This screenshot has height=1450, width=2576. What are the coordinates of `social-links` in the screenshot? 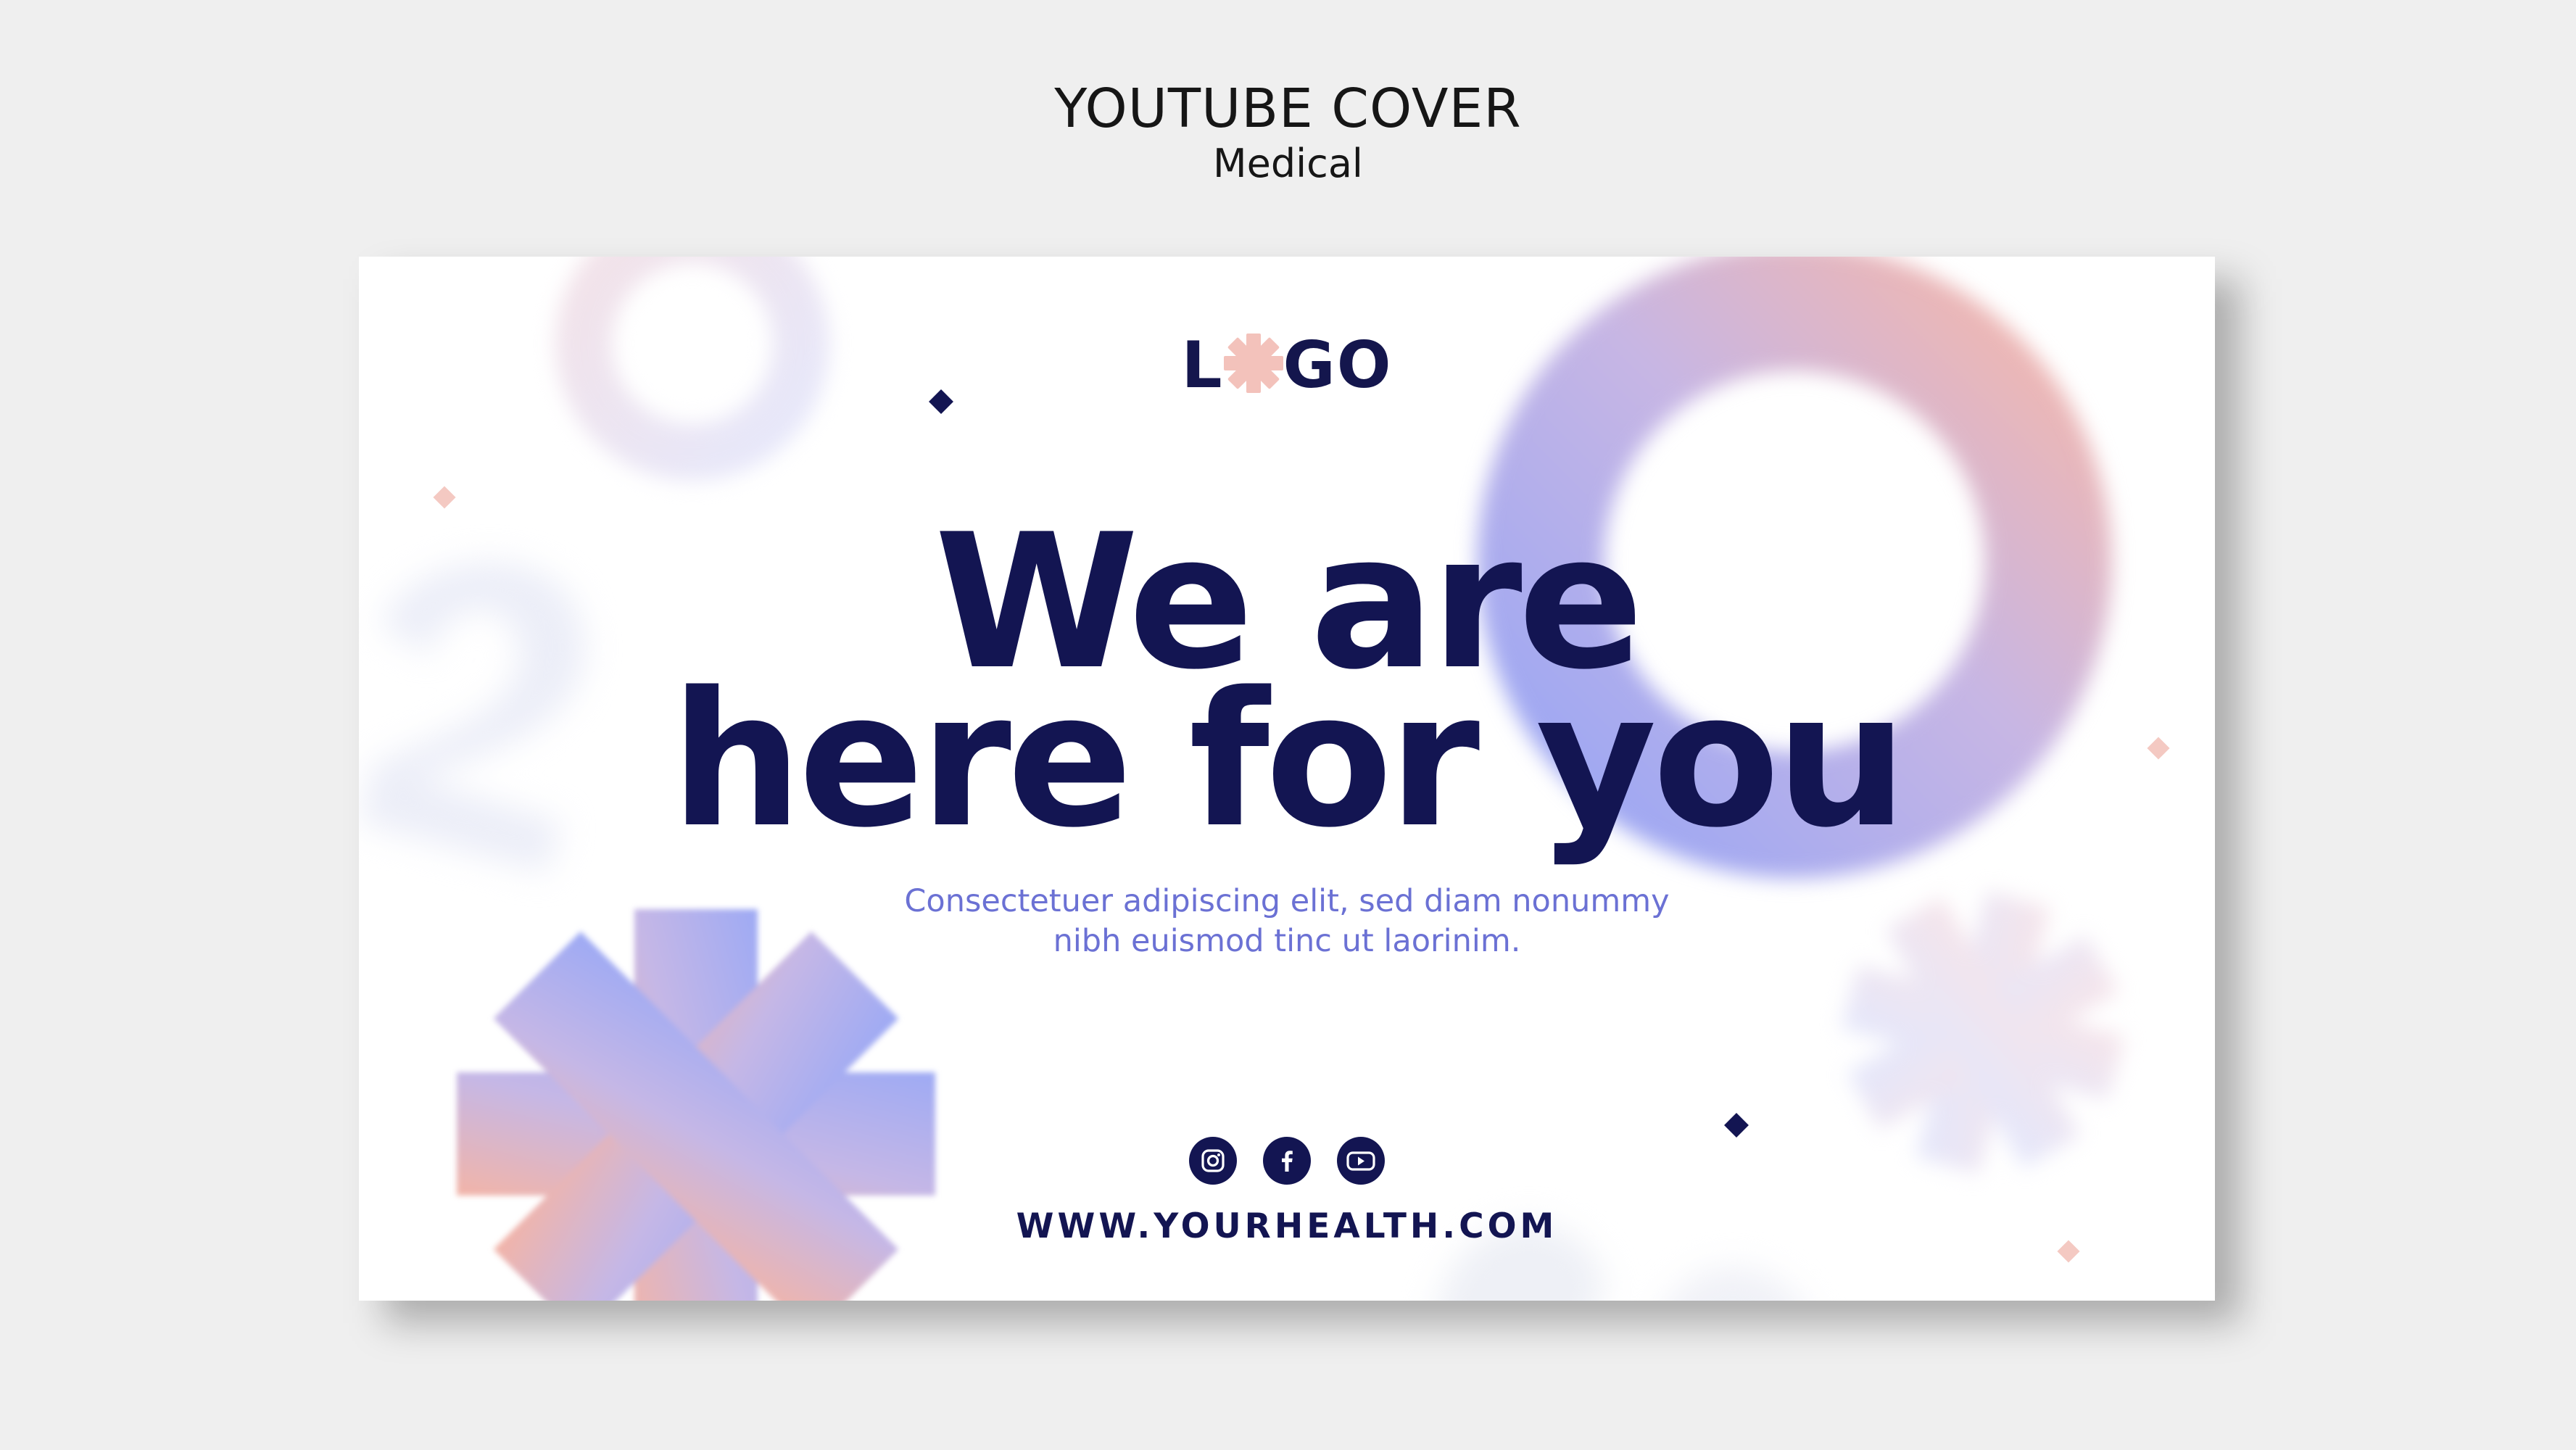 It's located at (1287, 1161).